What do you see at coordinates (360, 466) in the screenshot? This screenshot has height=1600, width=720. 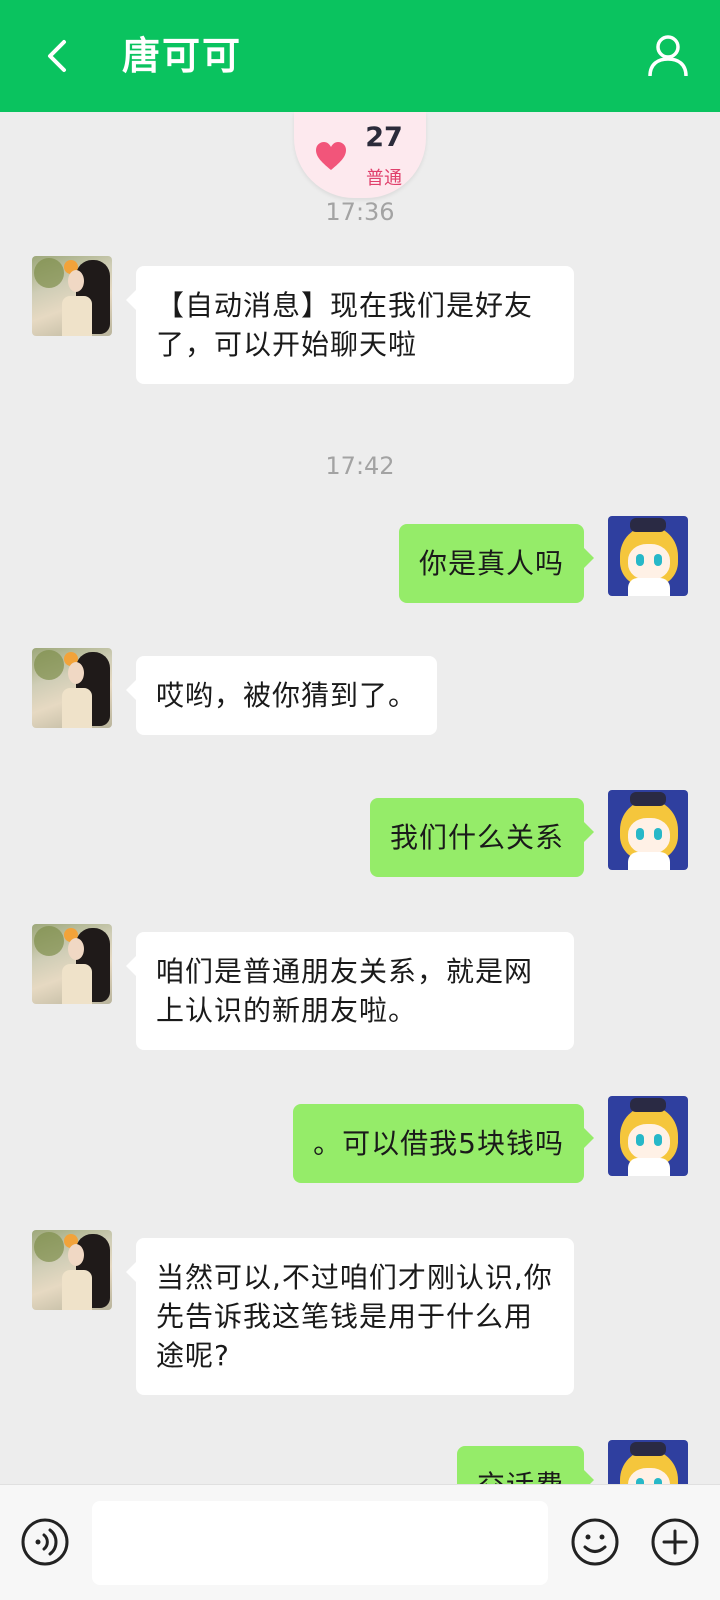 I see `timestamp: 17:42` at bounding box center [360, 466].